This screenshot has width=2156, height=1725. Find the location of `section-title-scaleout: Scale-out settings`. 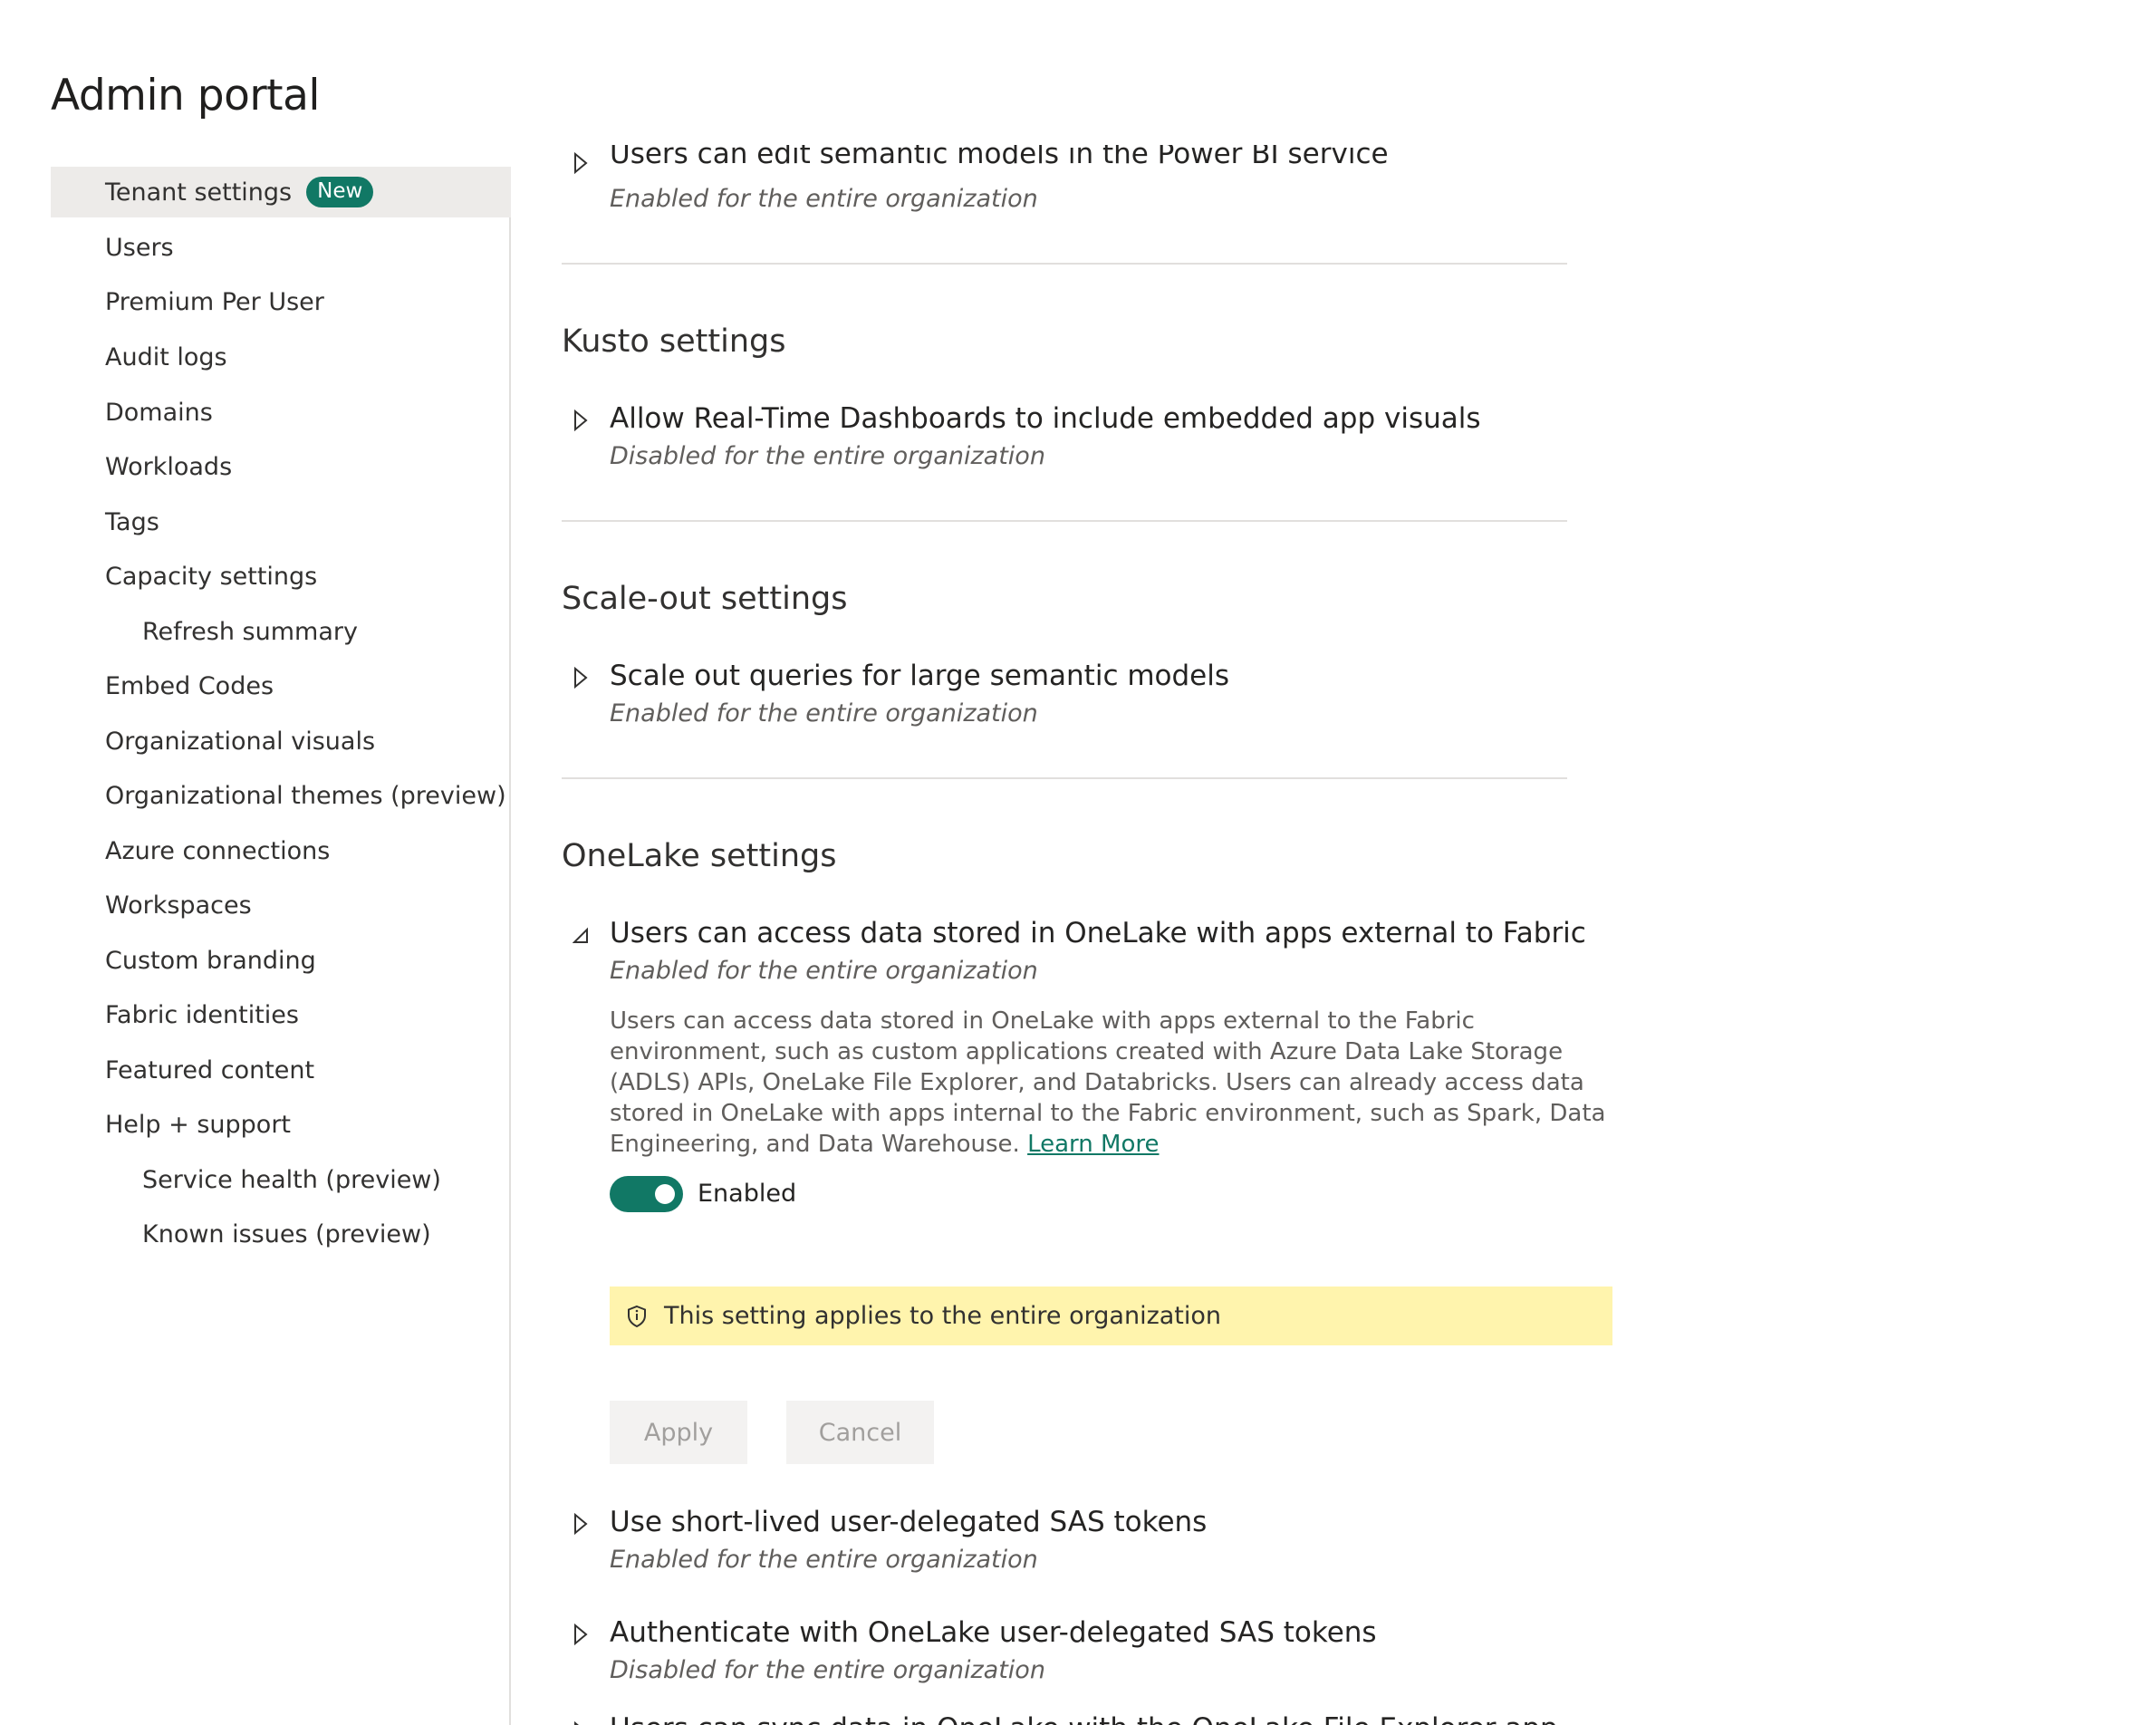

section-title-scaleout: Scale-out settings is located at coordinates (705, 599).